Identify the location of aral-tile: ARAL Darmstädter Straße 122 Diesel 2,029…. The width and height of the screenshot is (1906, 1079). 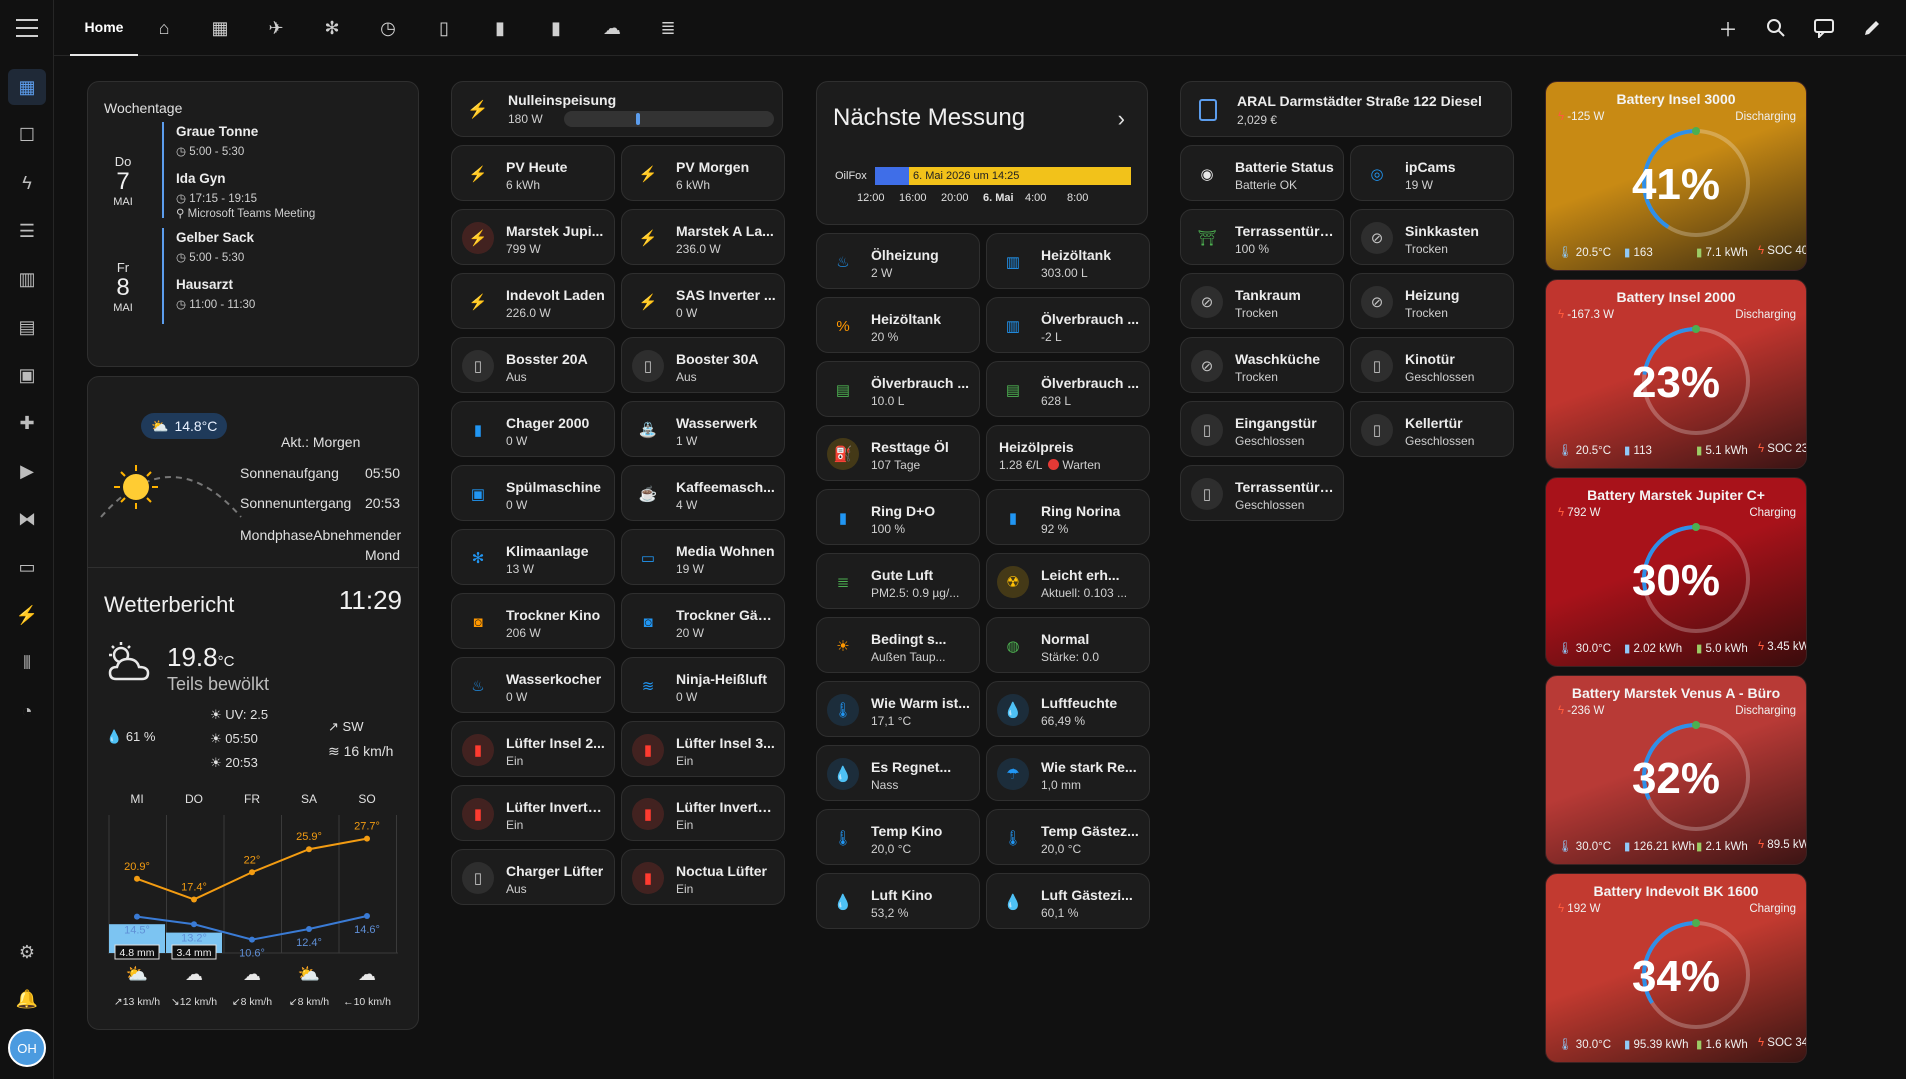
(1346, 109).